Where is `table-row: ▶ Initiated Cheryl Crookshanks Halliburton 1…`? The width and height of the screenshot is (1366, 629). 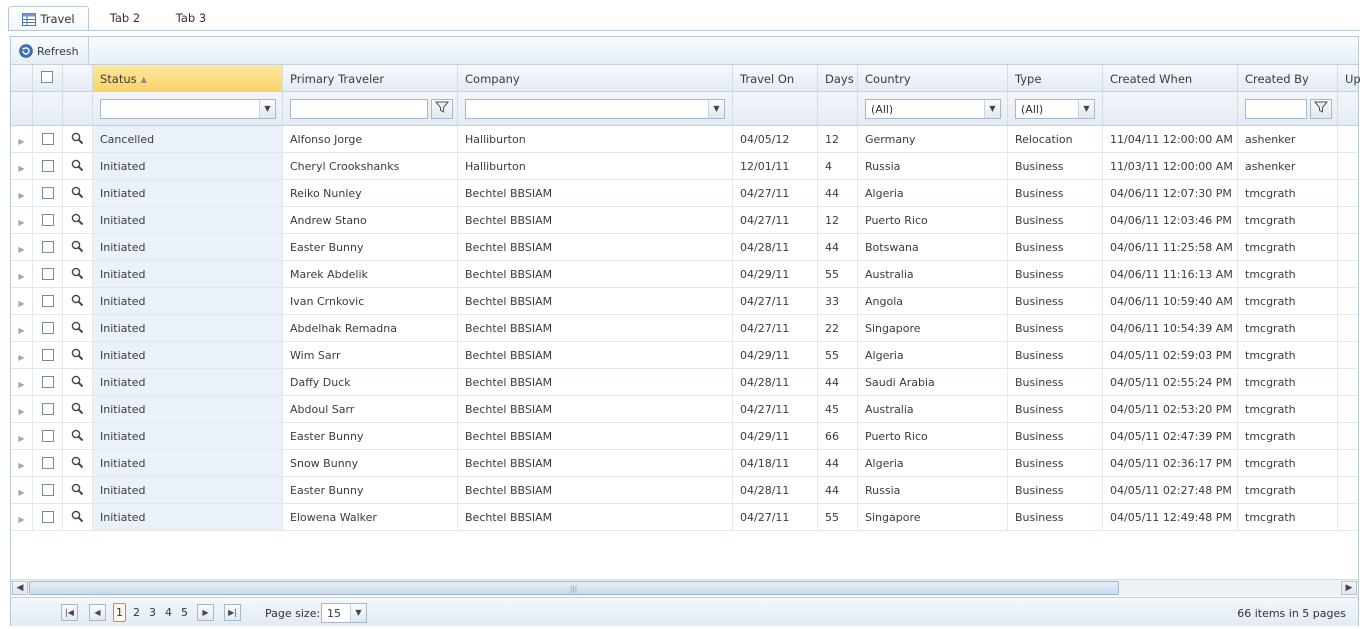 table-row: ▶ Initiated Cheryl Crookshanks Halliburton 1… is located at coordinates (684, 166).